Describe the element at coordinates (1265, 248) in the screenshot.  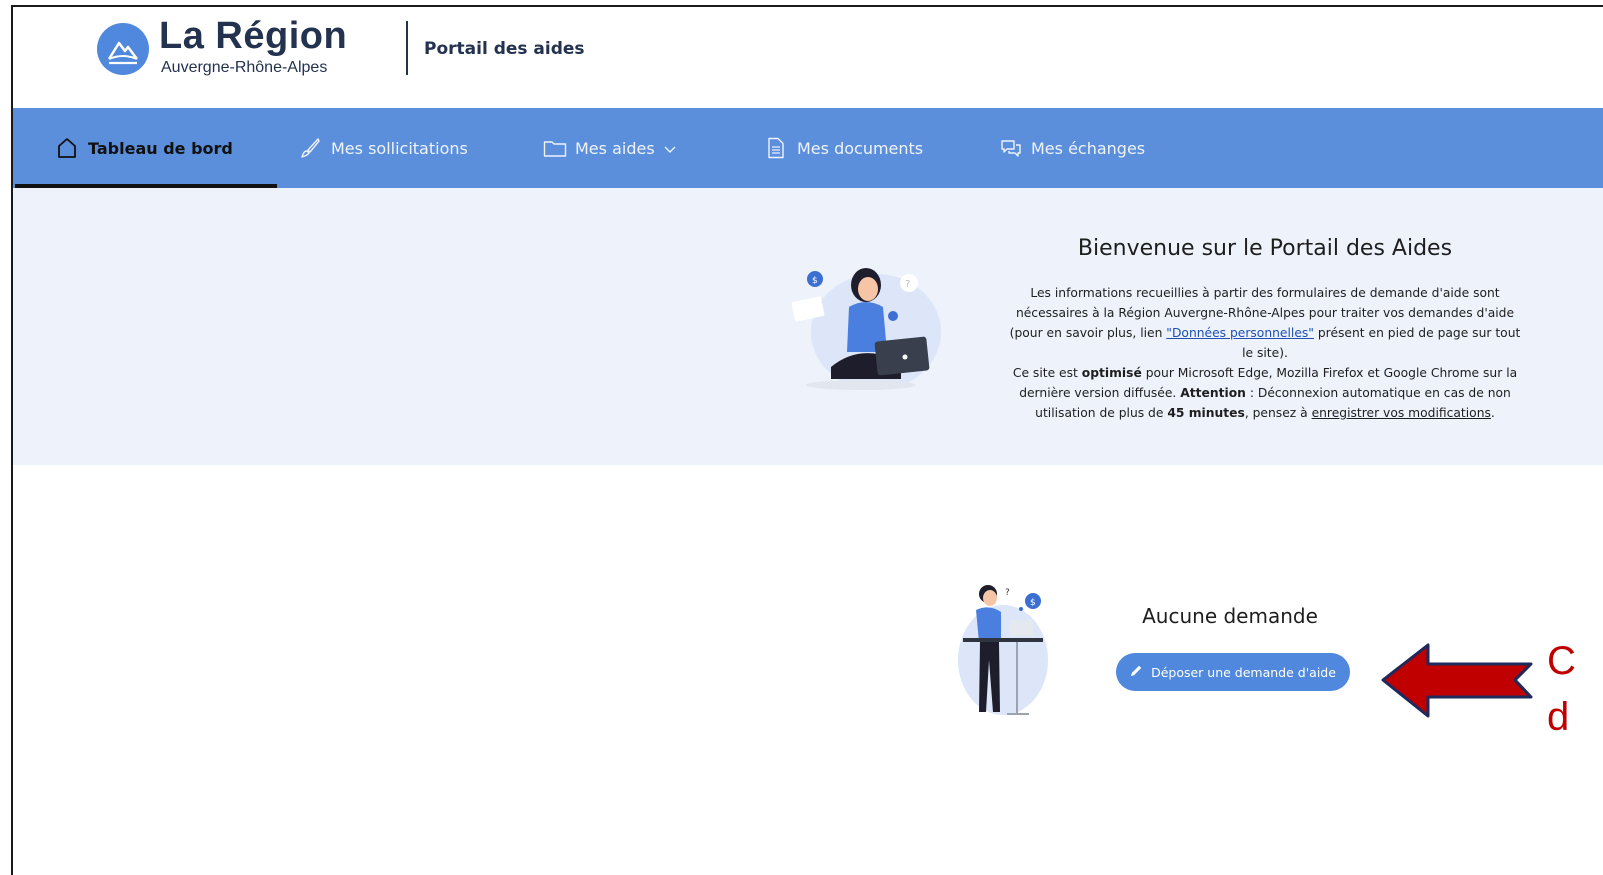
I see `welcome-title: Bienvenue sur le Portail des Aides` at that location.